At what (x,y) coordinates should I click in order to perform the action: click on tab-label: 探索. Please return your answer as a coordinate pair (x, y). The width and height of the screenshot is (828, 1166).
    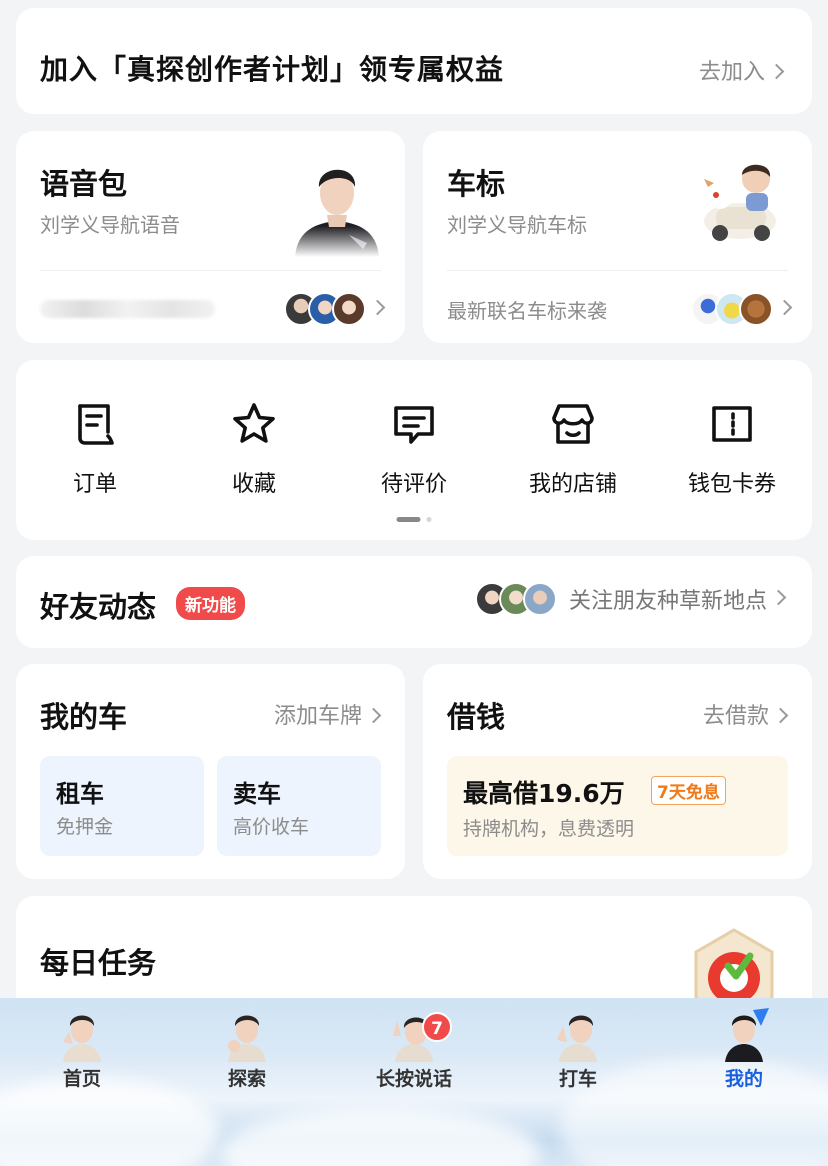
    Looking at the image, I should click on (246, 1079).